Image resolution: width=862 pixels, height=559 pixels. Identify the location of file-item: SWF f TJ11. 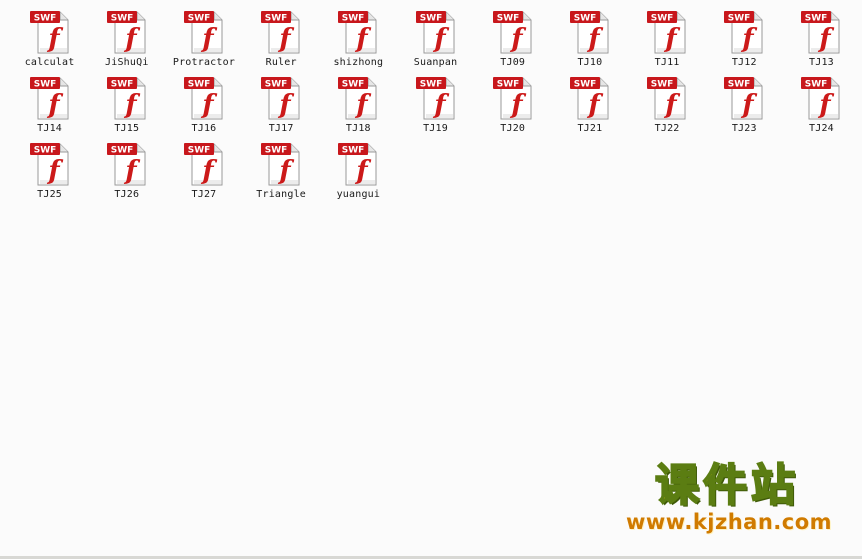
(667, 42).